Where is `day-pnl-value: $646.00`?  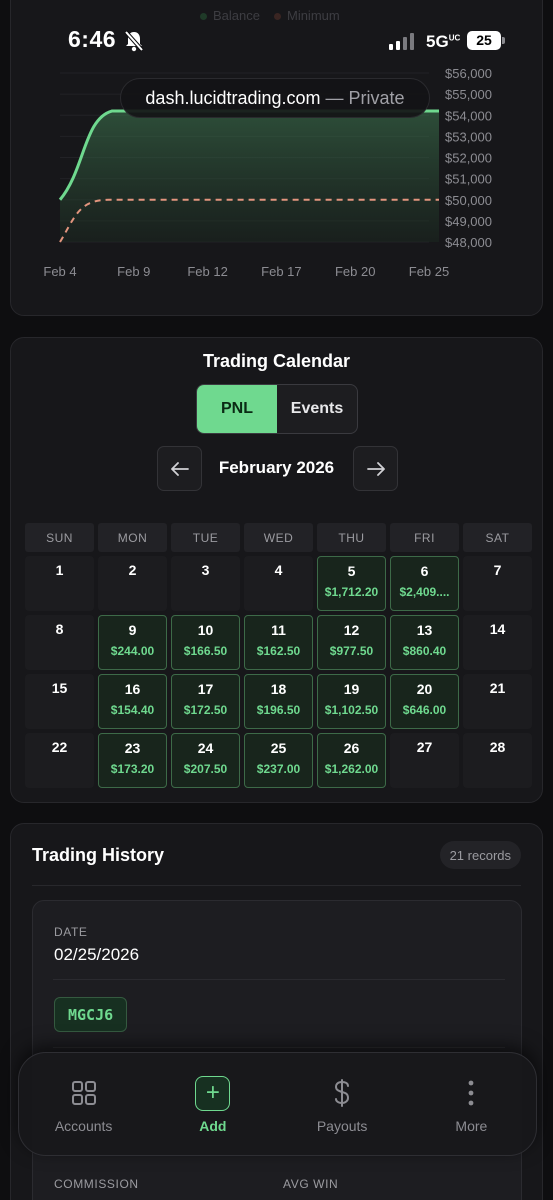 day-pnl-value: $646.00 is located at coordinates (424, 710).